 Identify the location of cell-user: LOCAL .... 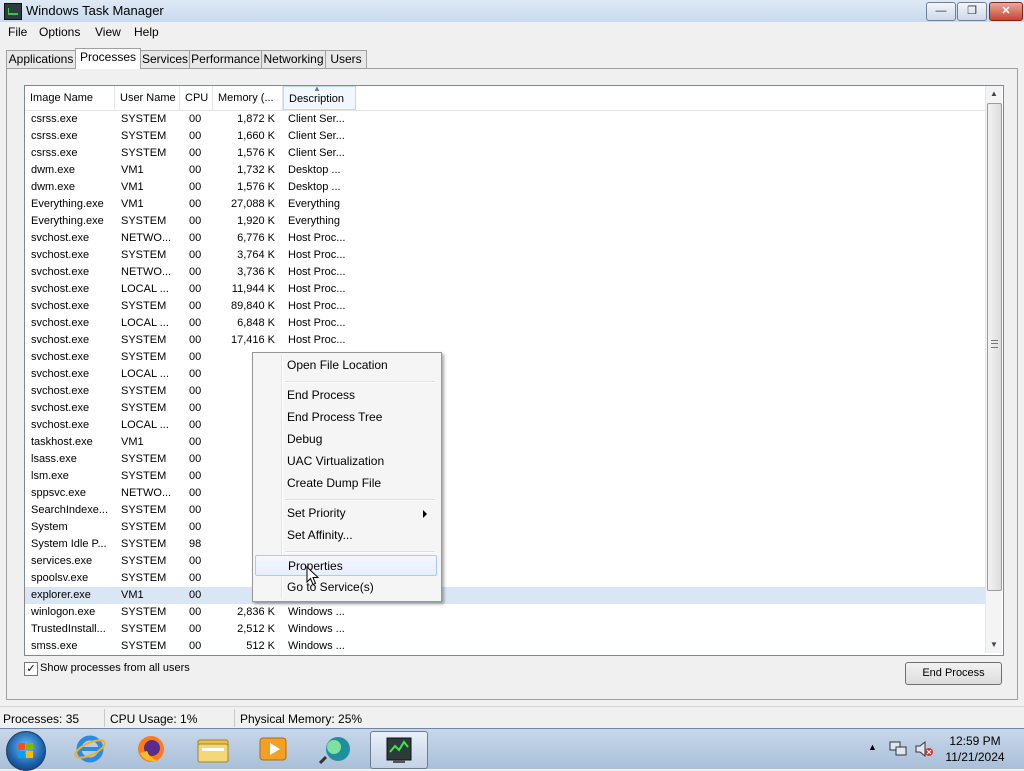
(145, 374).